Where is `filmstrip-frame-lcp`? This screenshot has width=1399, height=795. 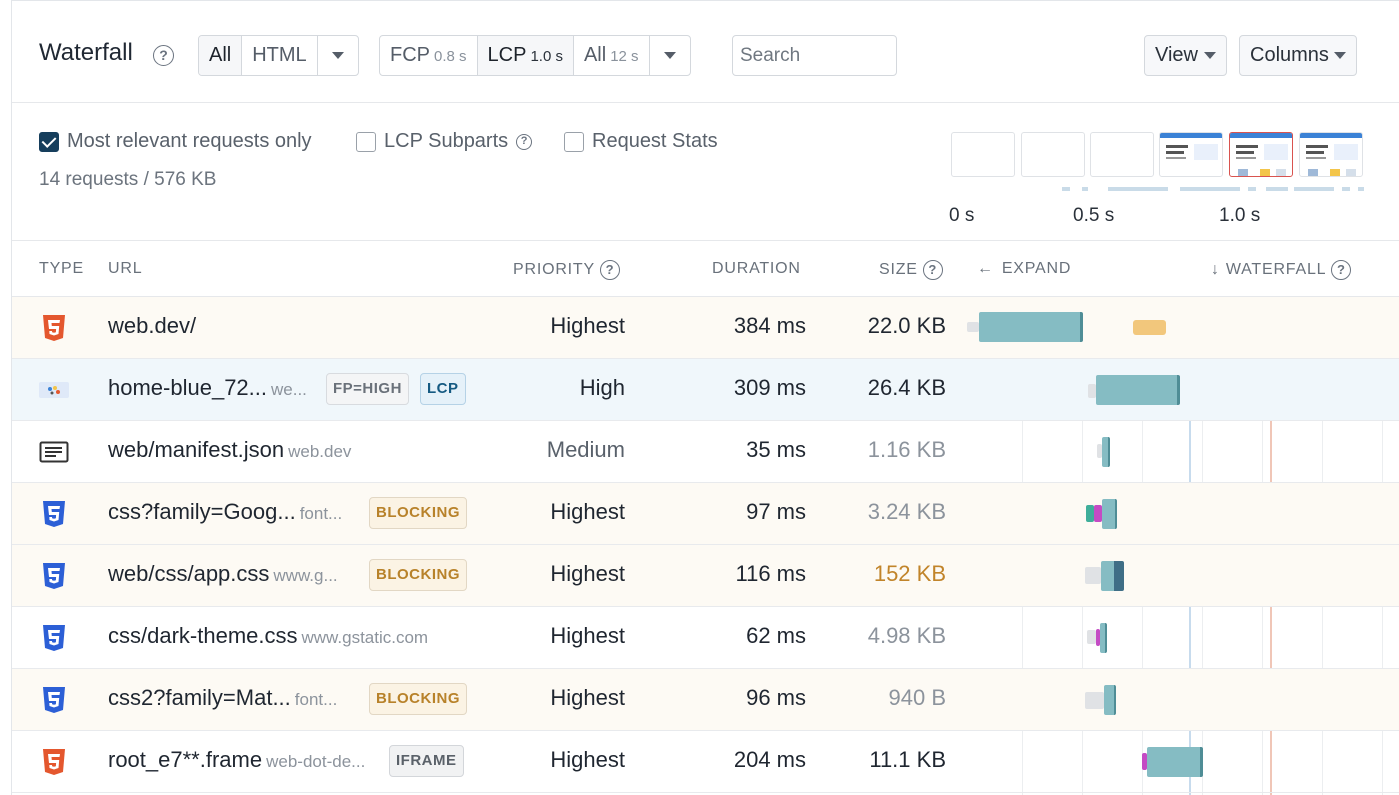
filmstrip-frame-lcp is located at coordinates (1261, 154).